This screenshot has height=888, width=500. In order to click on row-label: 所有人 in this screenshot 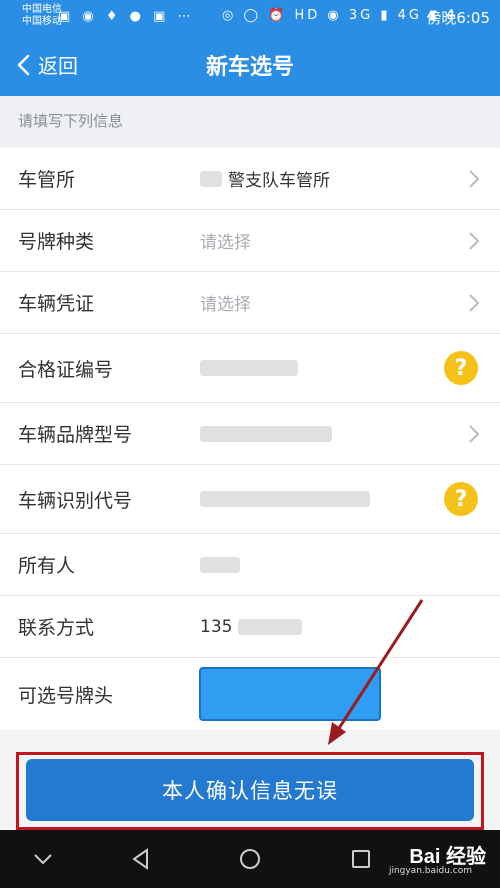, I will do `click(47, 566)`.